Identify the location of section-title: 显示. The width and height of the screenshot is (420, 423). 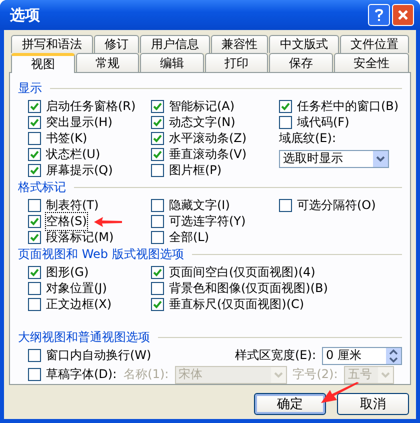
(30, 88).